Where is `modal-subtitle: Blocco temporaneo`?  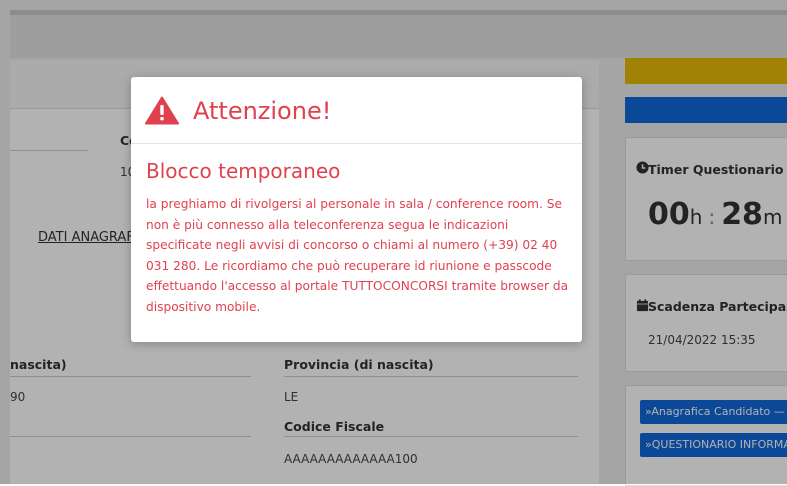 modal-subtitle: Blocco temporaneo is located at coordinates (243, 171).